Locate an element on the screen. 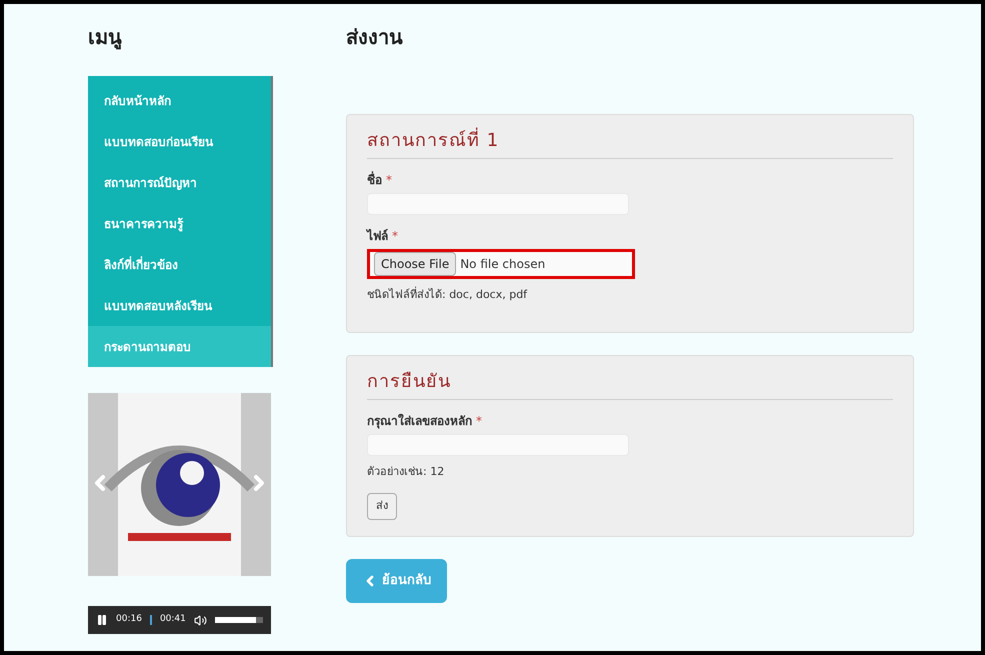 The image size is (985, 655). file-status: No file chosen is located at coordinates (503, 264).